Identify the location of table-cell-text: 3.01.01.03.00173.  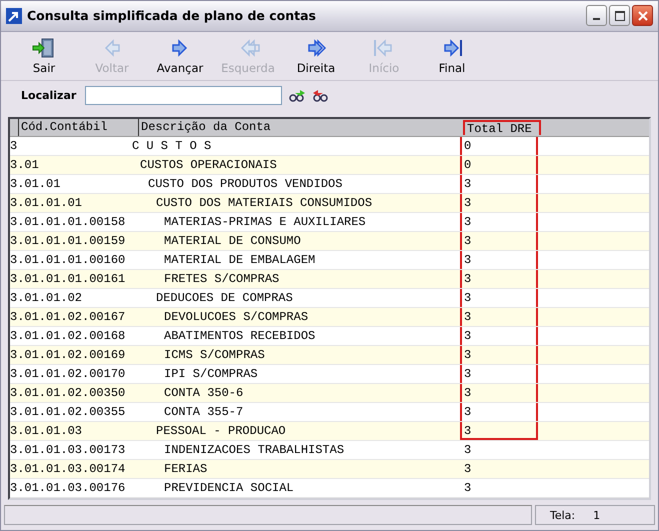
(68, 450).